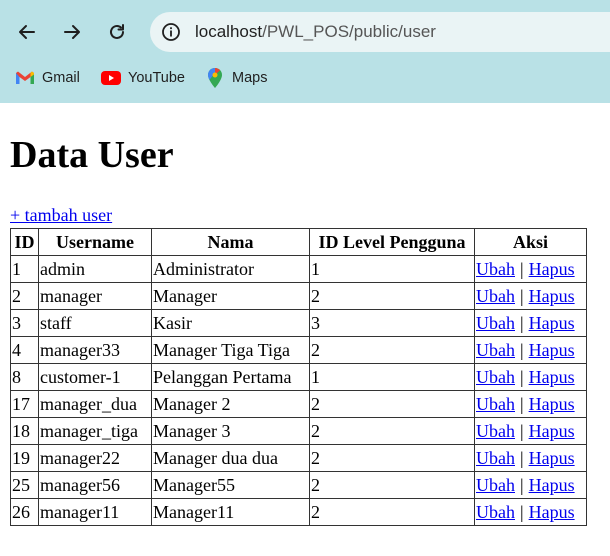 The image size is (610, 556). What do you see at coordinates (24, 269) in the screenshot?
I see `cell-id: 1` at bounding box center [24, 269].